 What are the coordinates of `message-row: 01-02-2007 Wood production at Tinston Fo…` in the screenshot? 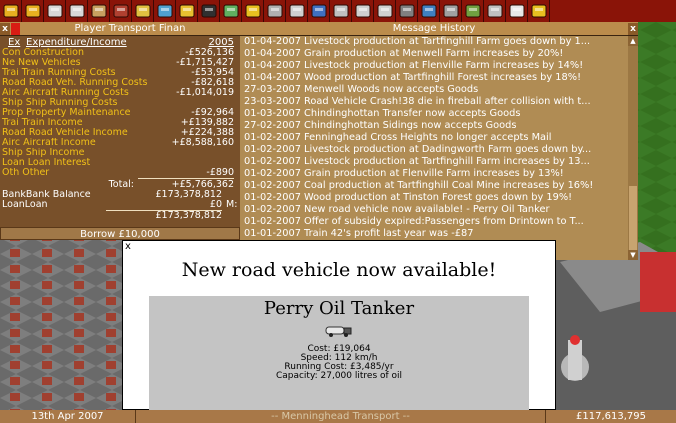 It's located at (434, 198).